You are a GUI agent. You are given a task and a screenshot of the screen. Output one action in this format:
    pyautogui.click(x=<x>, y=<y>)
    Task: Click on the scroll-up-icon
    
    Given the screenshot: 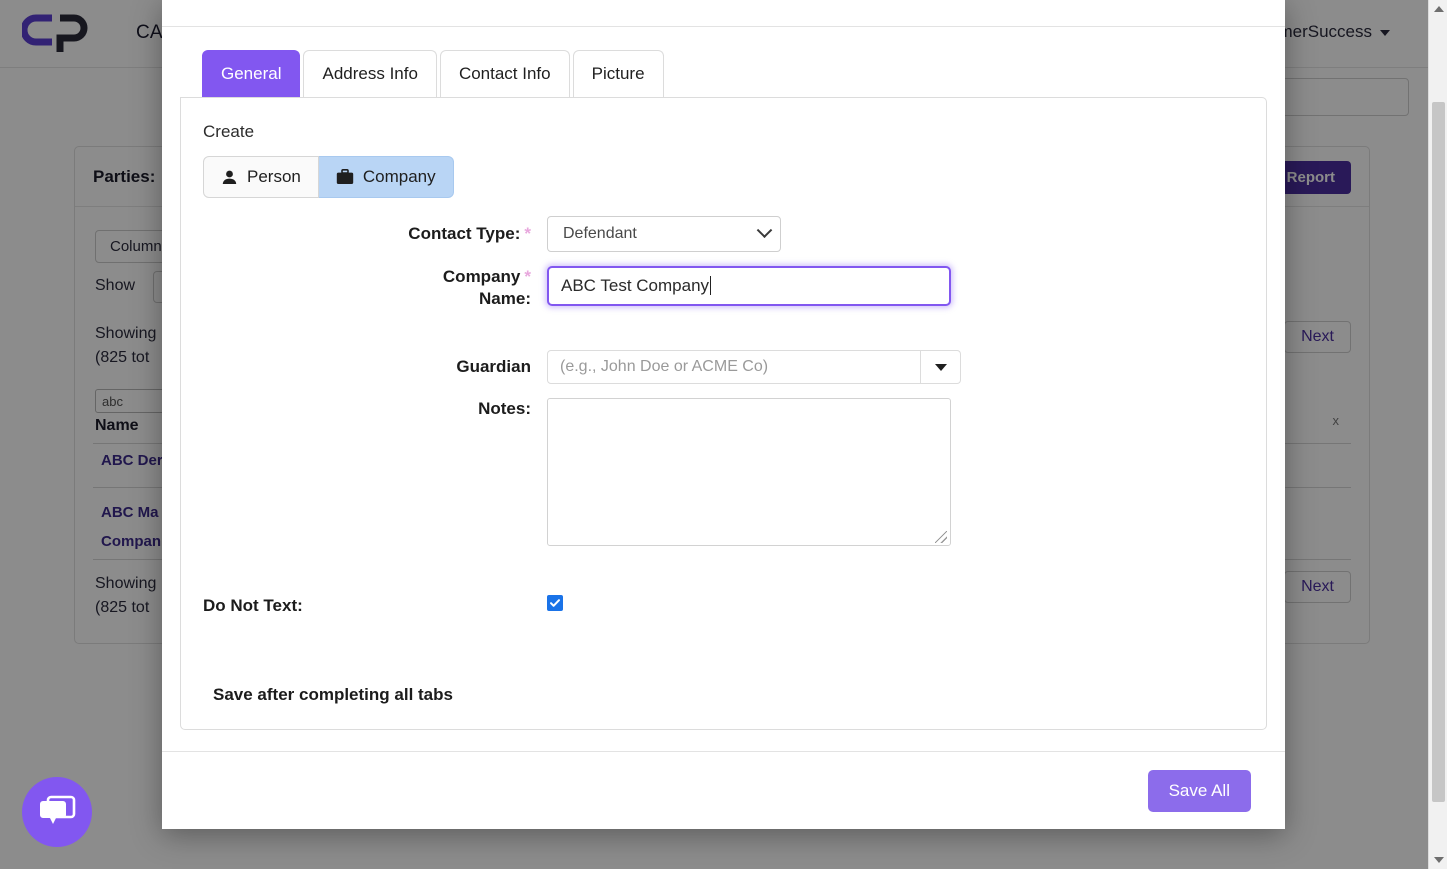 What is the action you would take?
    pyautogui.click(x=1438, y=9)
    